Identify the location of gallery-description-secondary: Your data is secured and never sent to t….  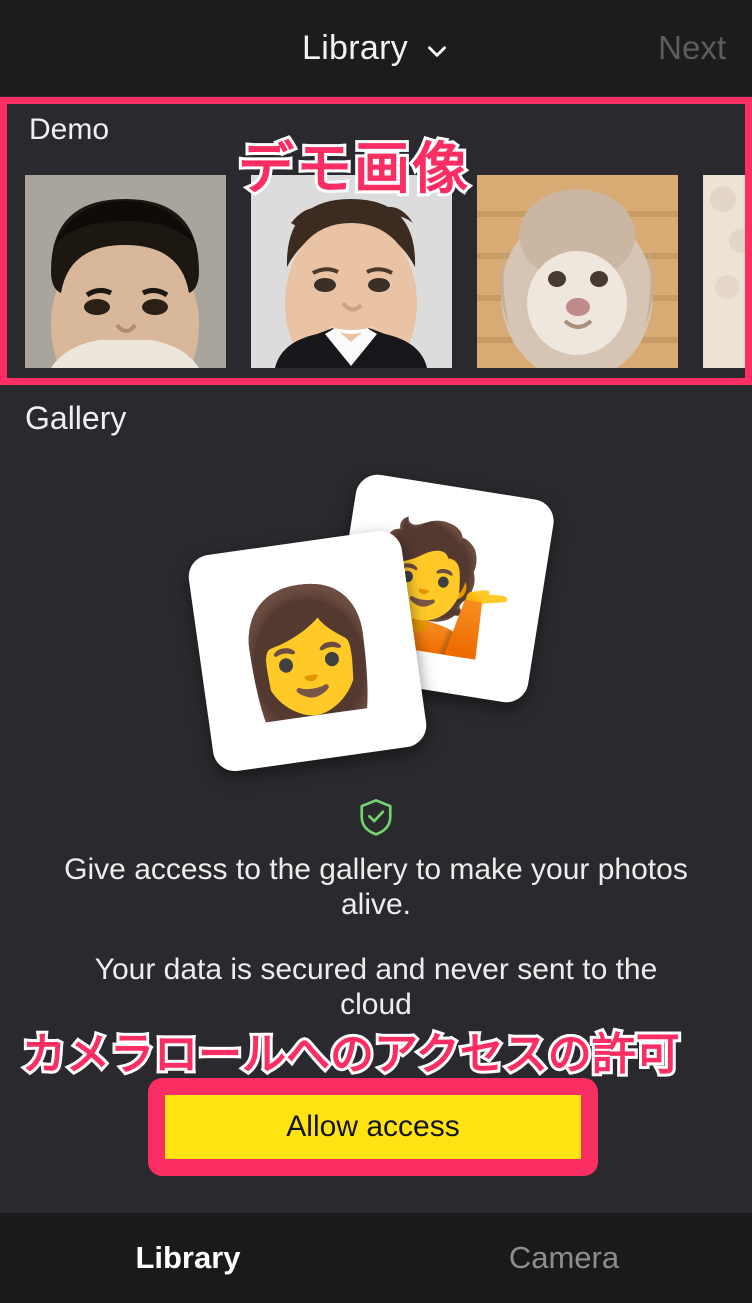
(376, 987).